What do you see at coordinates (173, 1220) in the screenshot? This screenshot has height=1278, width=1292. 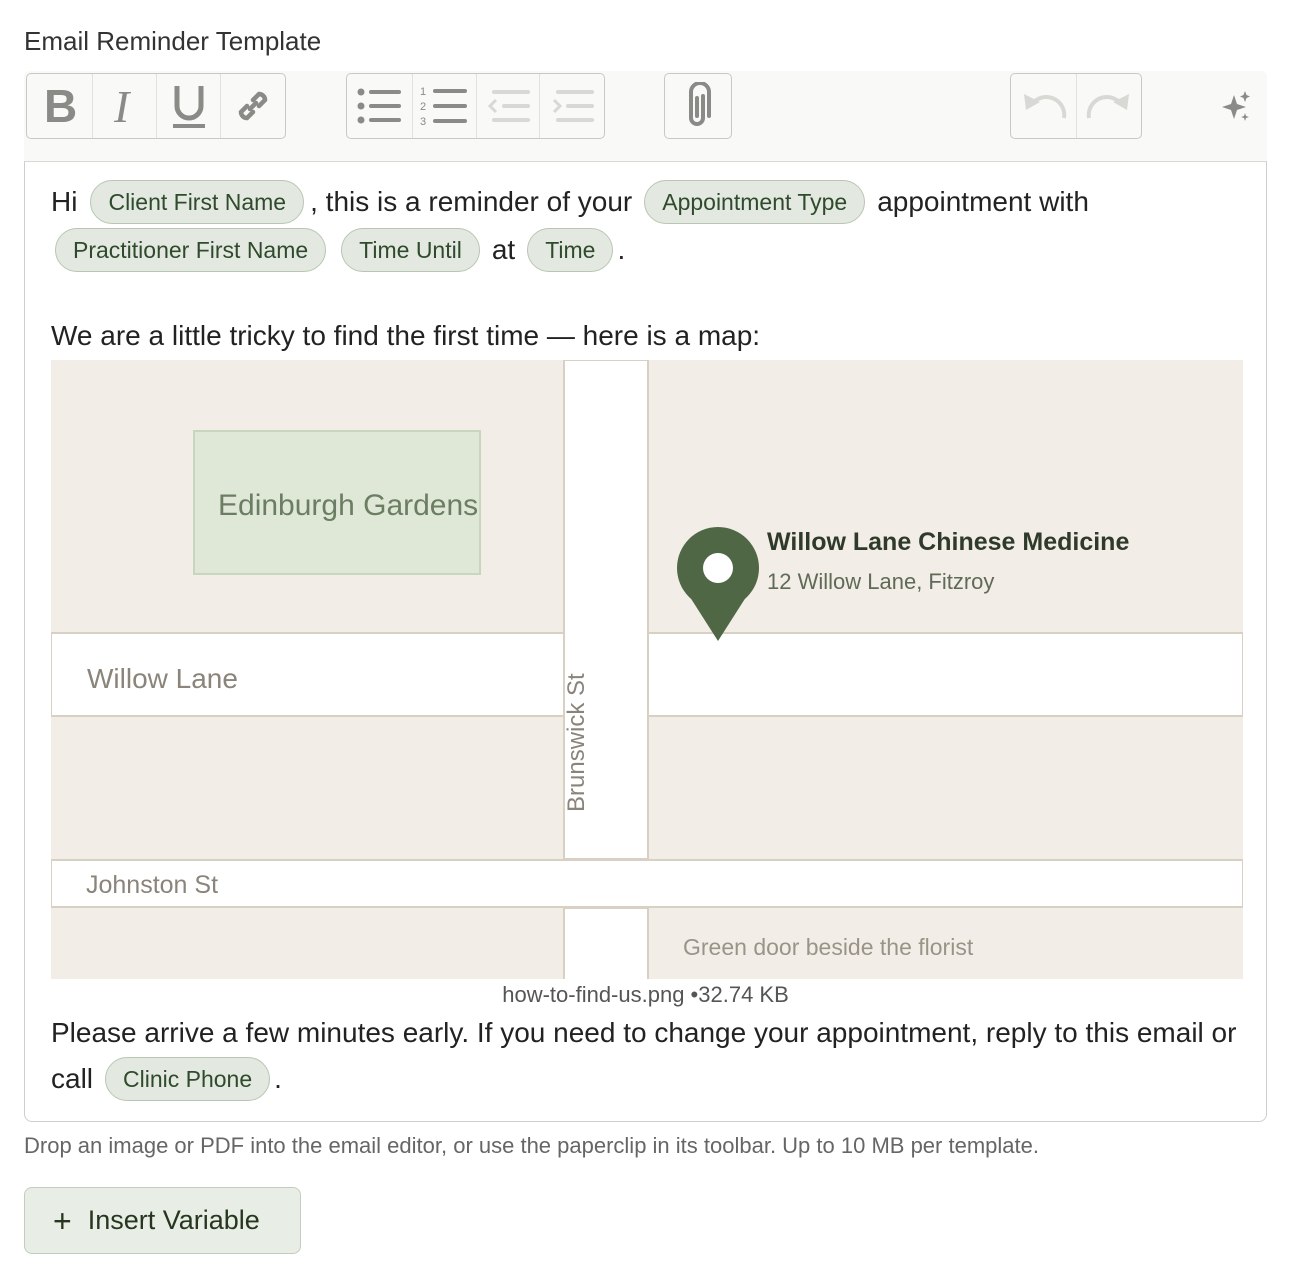 I see `insert-variable-label: Insert Variable` at bounding box center [173, 1220].